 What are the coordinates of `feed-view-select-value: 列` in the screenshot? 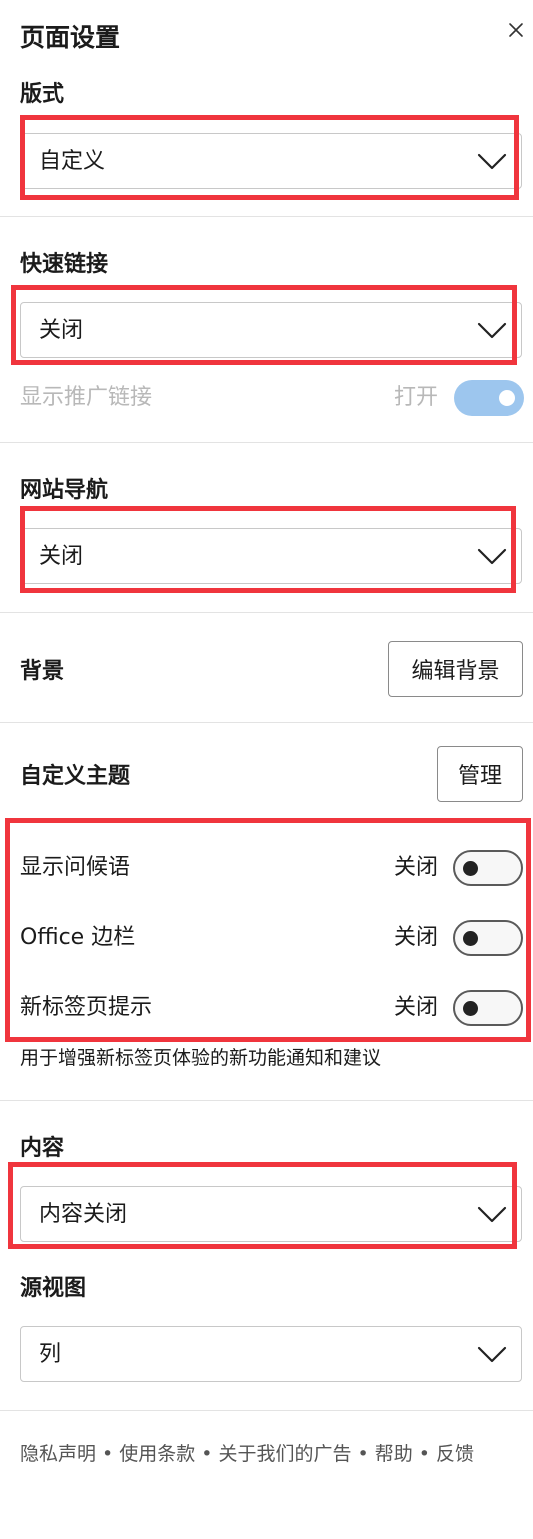 It's located at (50, 1354).